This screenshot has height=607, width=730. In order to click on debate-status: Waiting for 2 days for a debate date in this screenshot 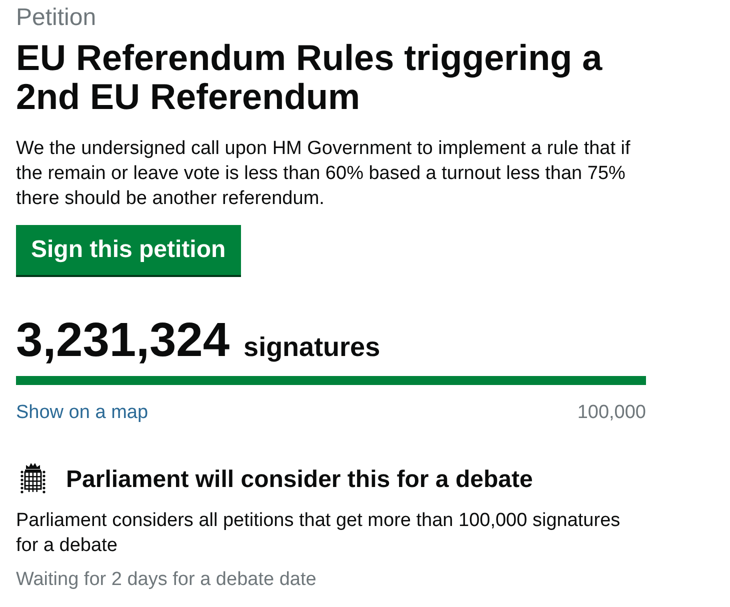, I will do `click(167, 580)`.